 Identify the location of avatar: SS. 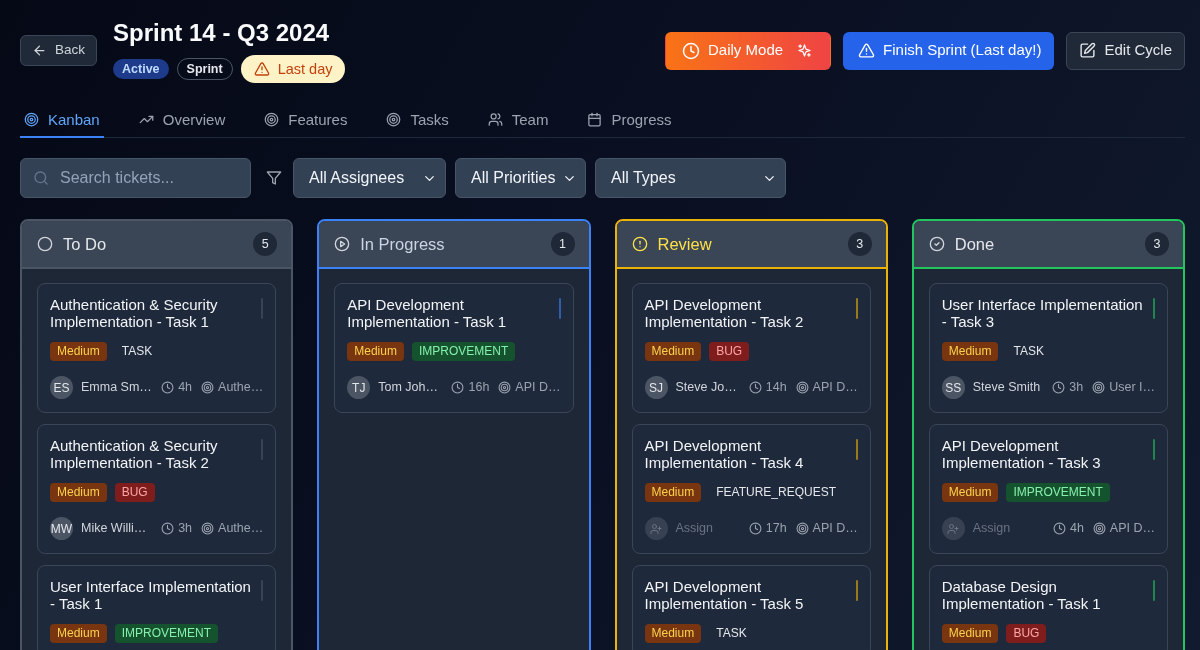
(953, 387).